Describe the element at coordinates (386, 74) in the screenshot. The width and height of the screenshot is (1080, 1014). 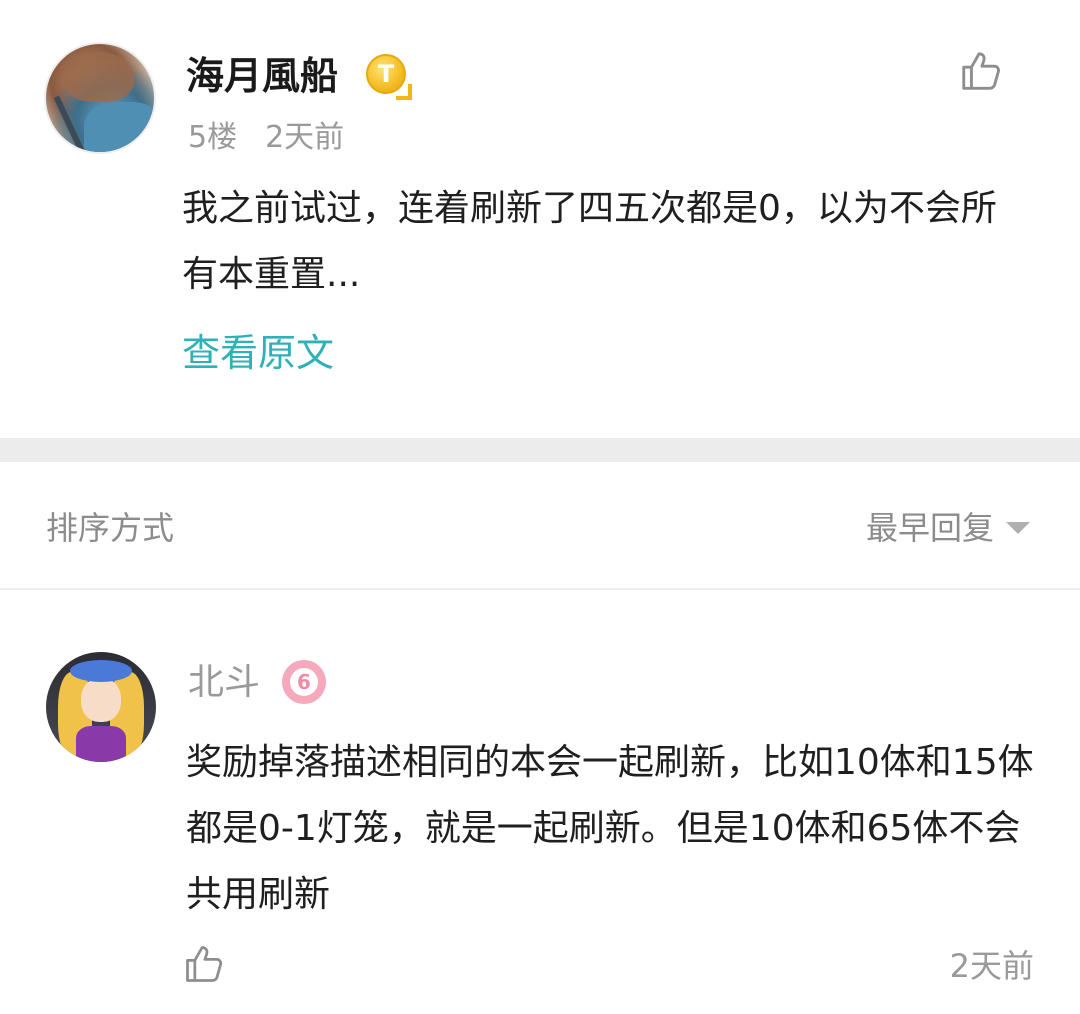
I see `badge-letter: T` at that location.